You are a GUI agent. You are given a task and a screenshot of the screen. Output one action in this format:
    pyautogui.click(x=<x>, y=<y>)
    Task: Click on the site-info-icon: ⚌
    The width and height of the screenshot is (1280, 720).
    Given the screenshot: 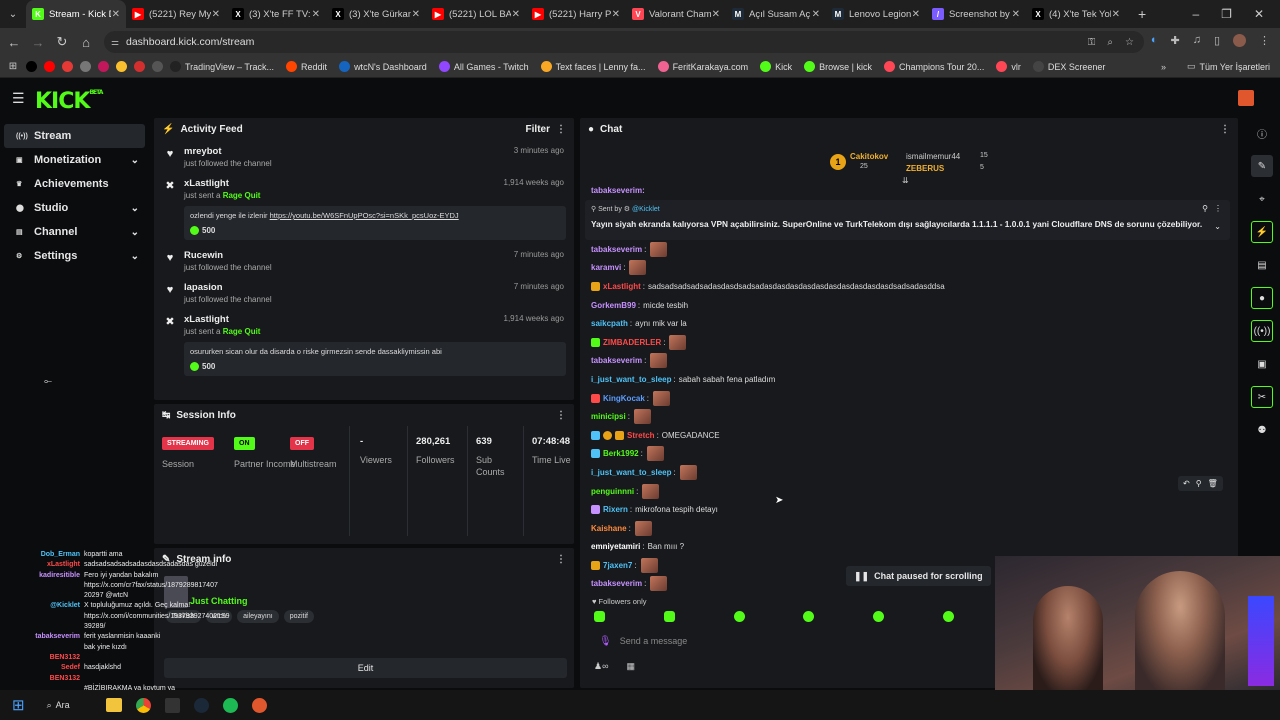 What is the action you would take?
    pyautogui.click(x=115, y=42)
    